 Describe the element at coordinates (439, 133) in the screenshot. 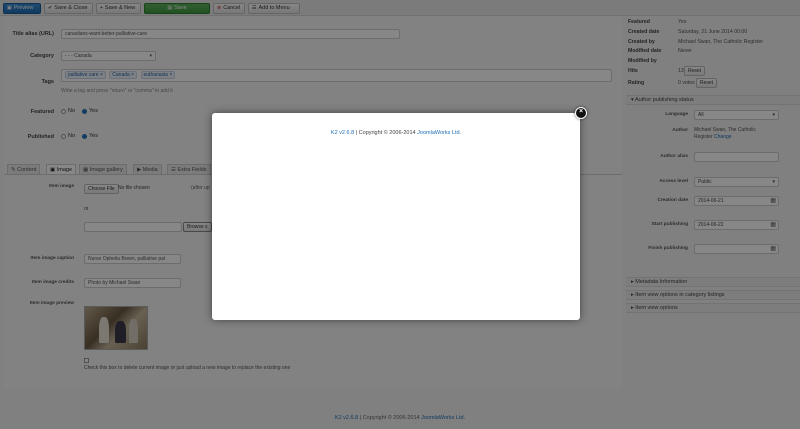

I see `modal-company-link: JoomlaWorks Ltd.` at that location.